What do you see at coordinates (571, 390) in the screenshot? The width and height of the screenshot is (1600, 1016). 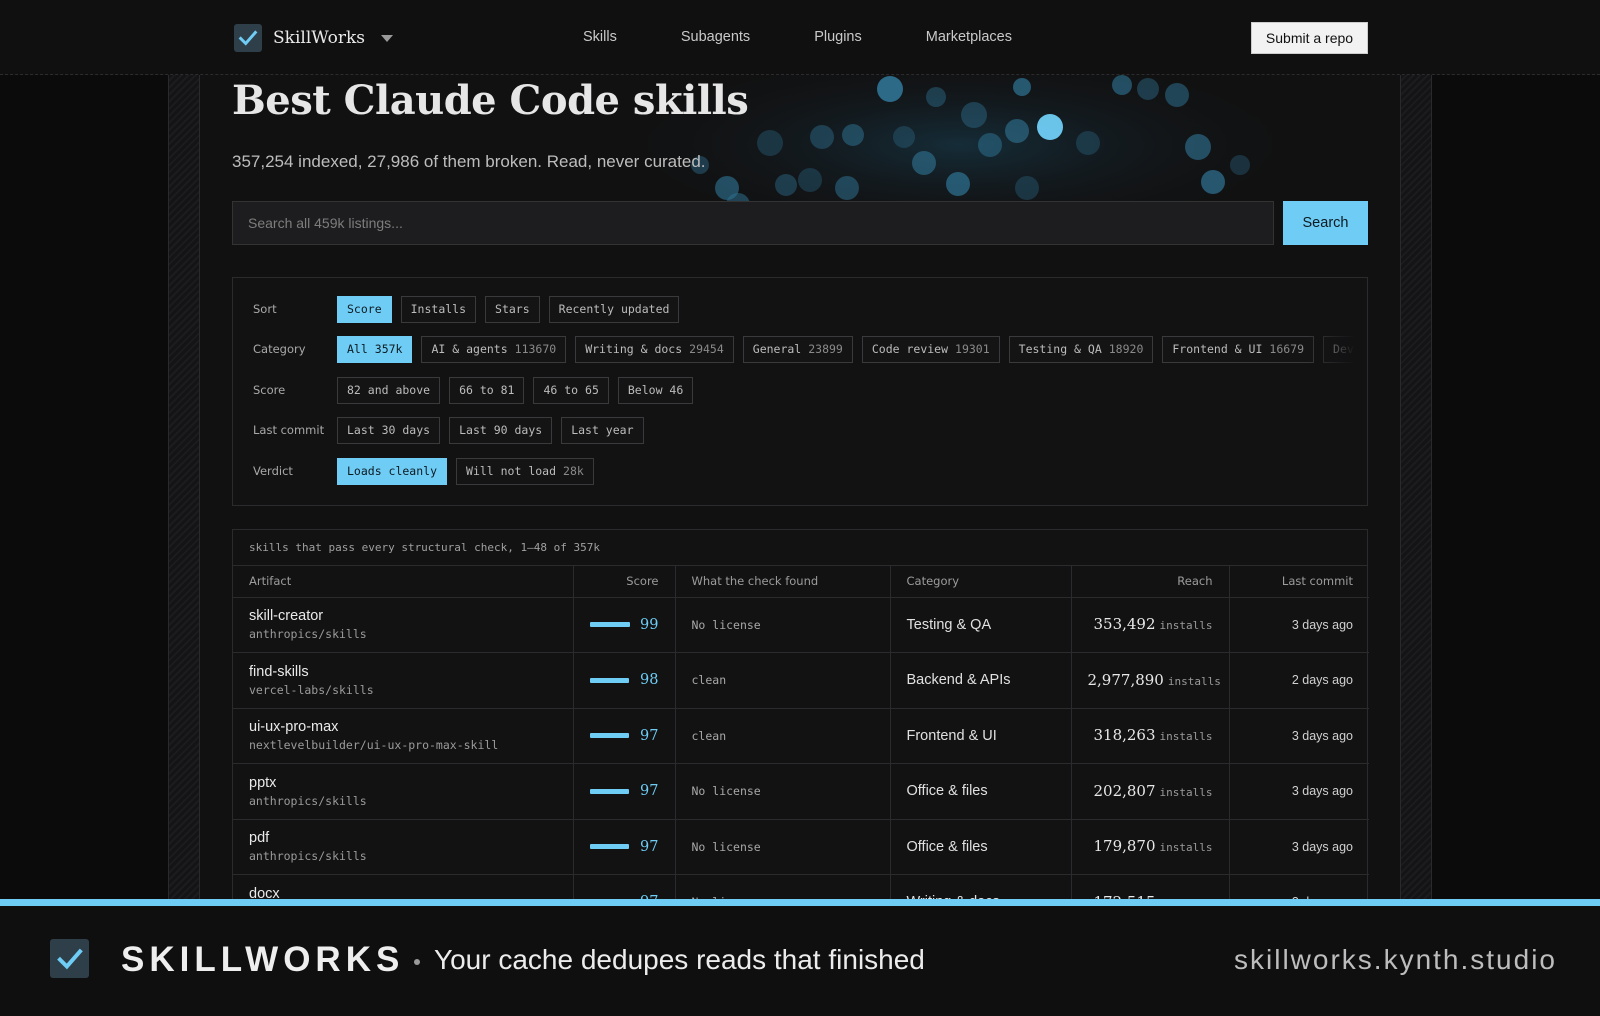 I see `filter-chip: 46 to 65` at bounding box center [571, 390].